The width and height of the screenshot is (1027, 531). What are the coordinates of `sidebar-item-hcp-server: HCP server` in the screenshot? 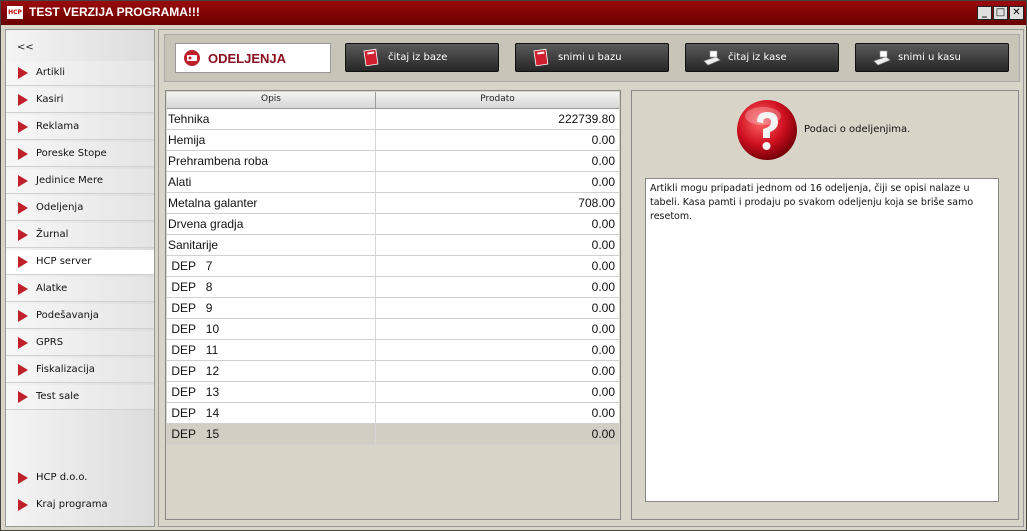 It's located at (80, 262).